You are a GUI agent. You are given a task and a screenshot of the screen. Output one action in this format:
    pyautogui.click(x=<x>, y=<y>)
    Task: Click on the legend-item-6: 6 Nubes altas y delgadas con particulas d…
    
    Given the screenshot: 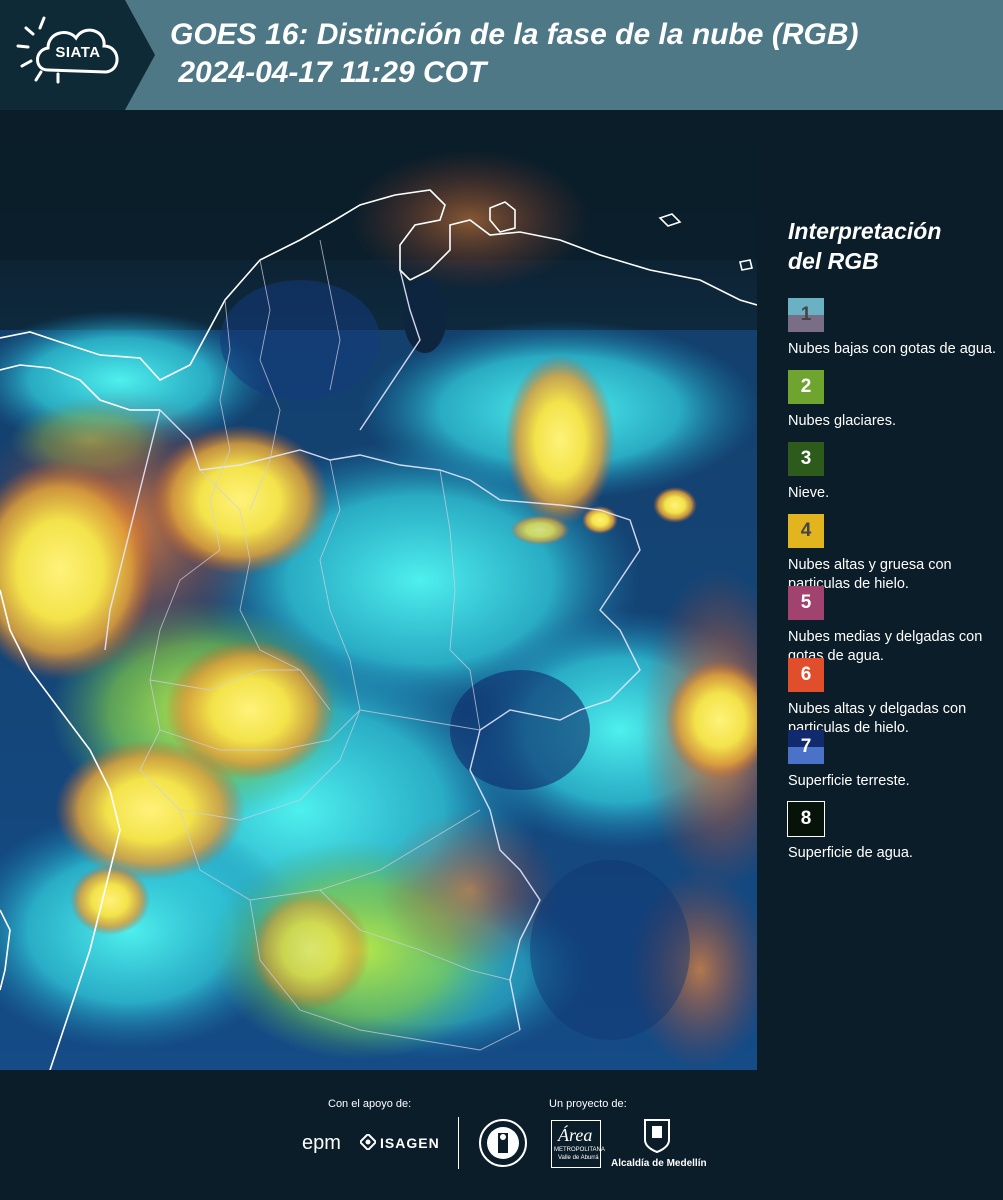 What is the action you would take?
    pyautogui.click(x=893, y=698)
    